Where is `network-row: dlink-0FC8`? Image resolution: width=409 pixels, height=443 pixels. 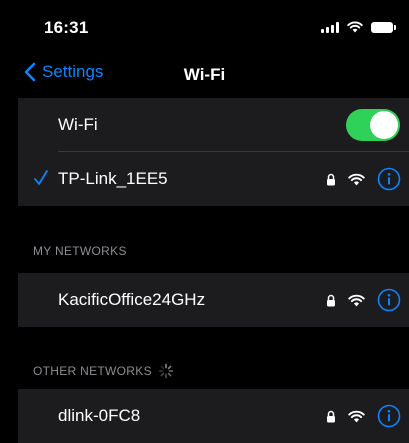 network-row: dlink-0FC8 is located at coordinates (213, 416).